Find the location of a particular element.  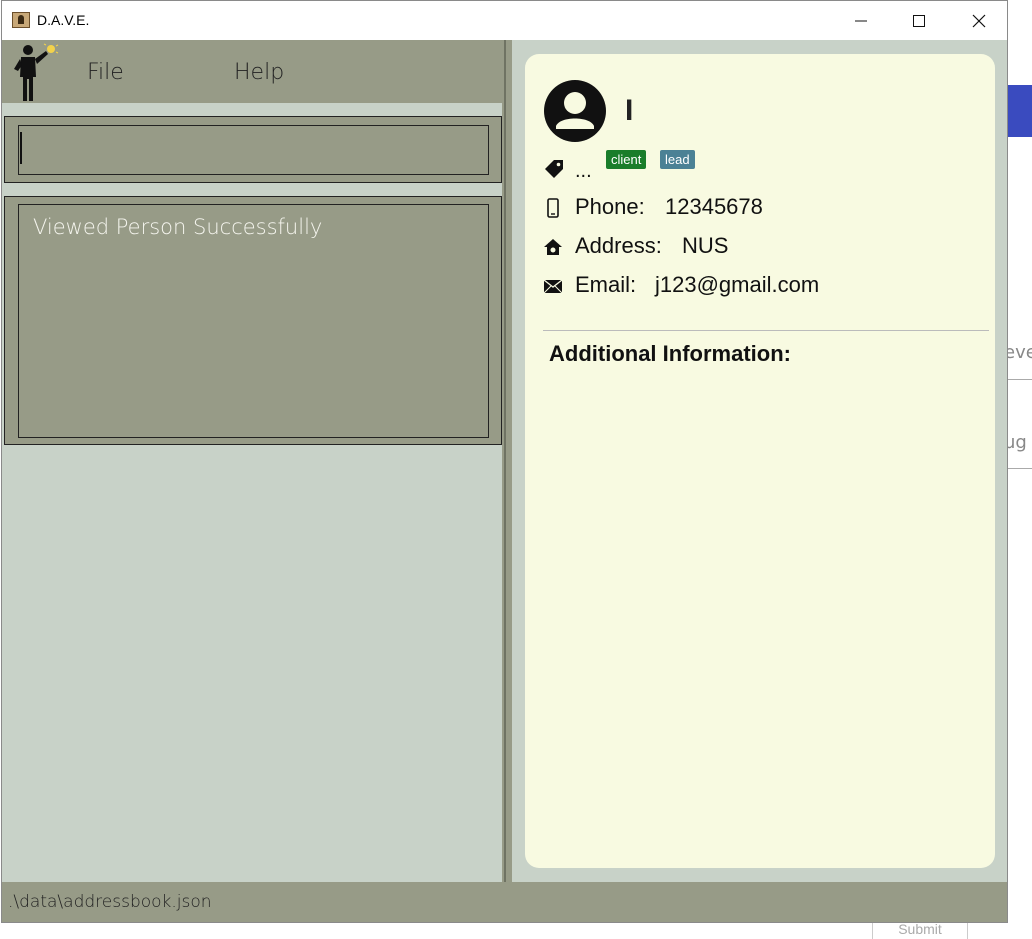

home-icon is located at coordinates (553, 247).